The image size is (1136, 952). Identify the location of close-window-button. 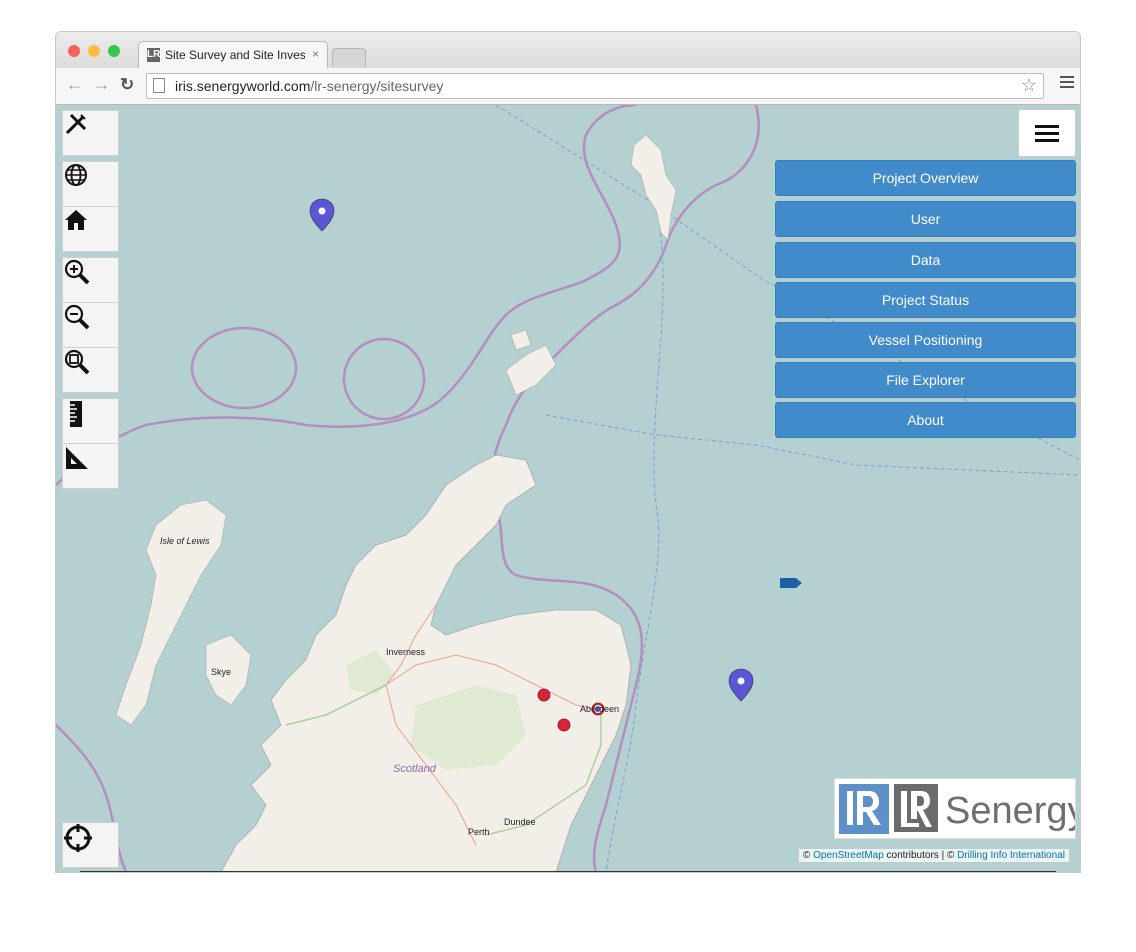
(74, 51).